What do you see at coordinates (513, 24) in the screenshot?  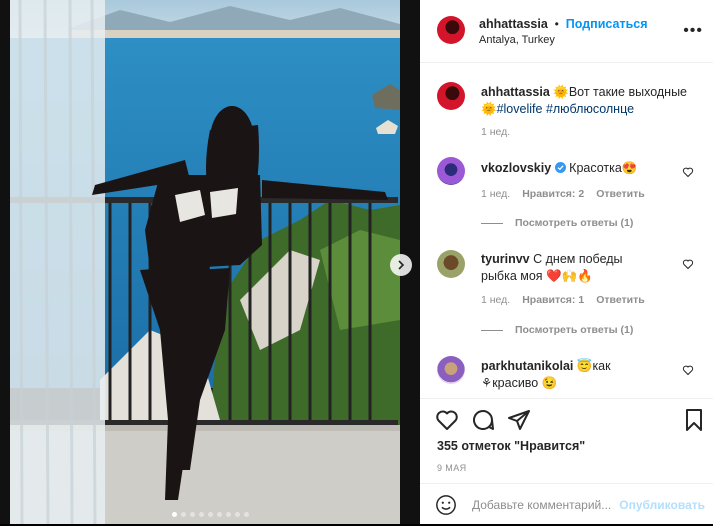 I see `author-username: ahhattassia` at bounding box center [513, 24].